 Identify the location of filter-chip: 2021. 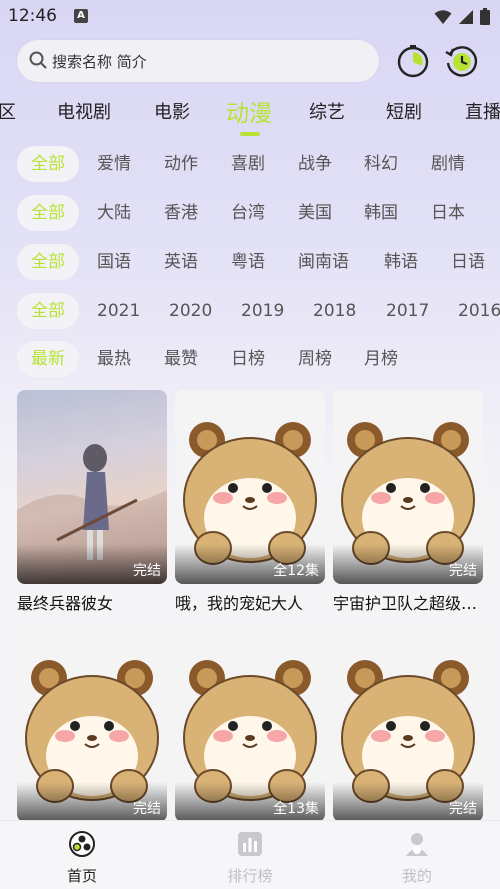
(118, 311).